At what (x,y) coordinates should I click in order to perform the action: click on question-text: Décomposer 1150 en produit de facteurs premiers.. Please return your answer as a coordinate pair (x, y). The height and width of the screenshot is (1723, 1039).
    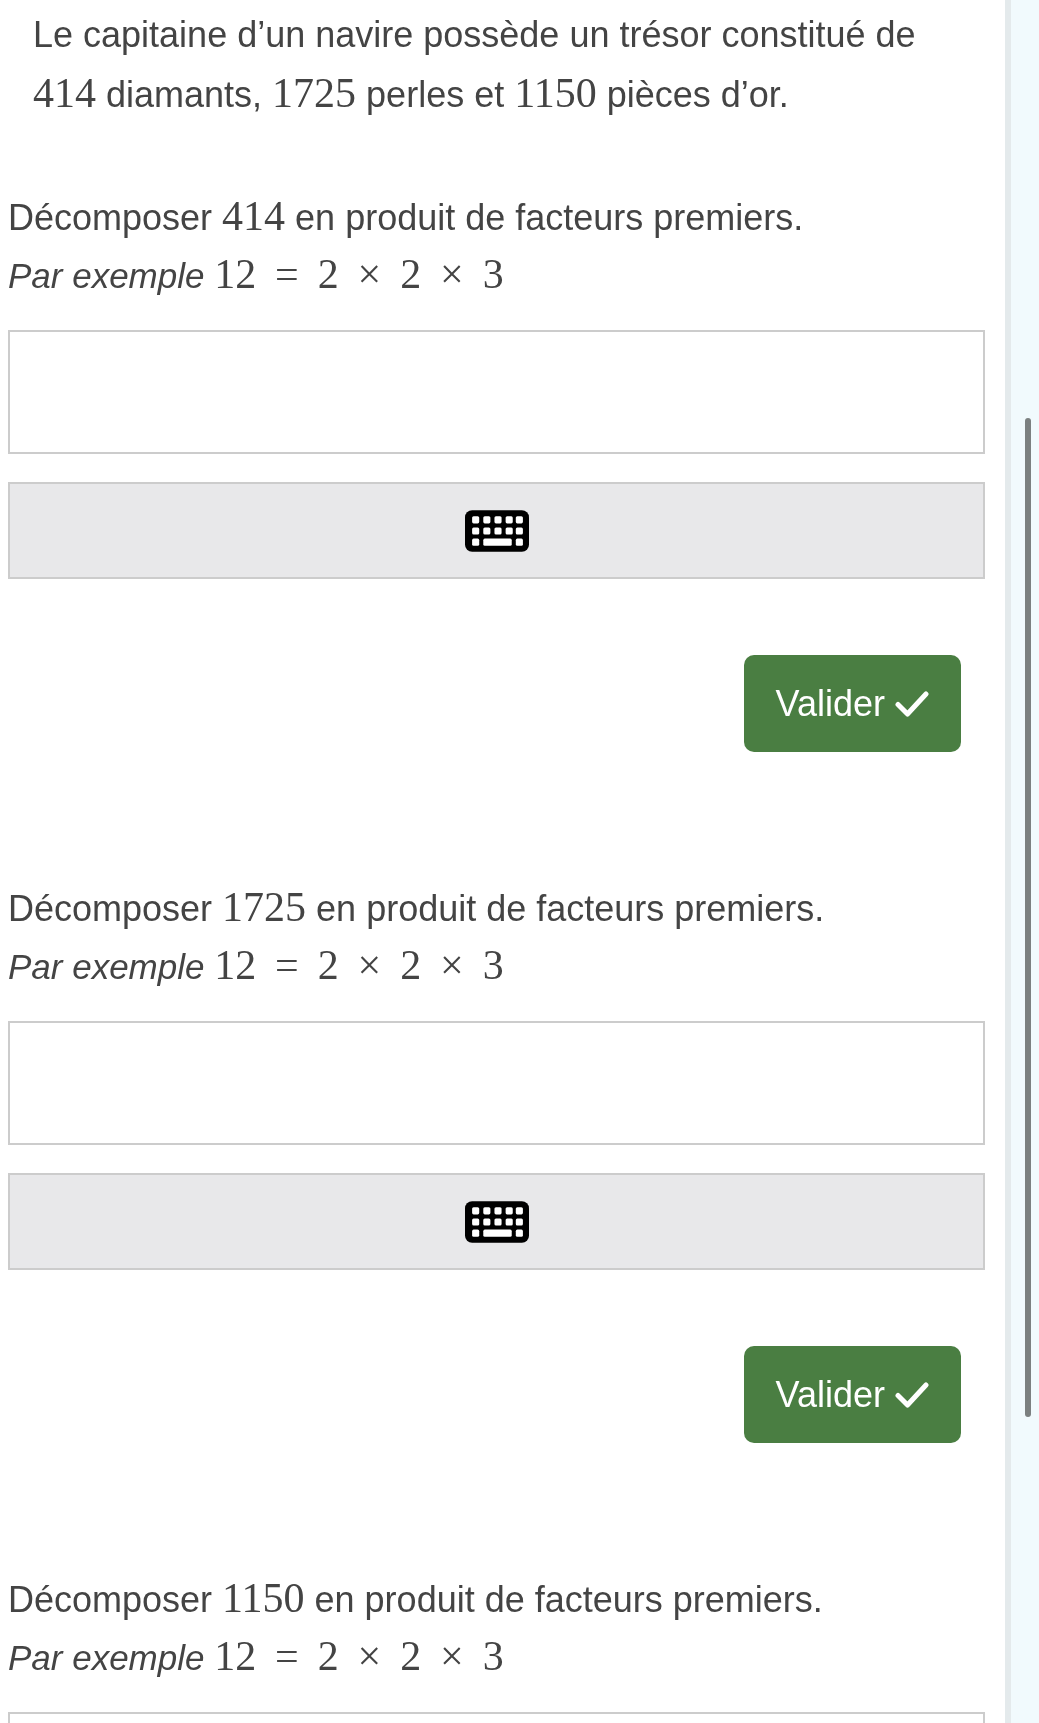
    Looking at the image, I should click on (416, 1598).